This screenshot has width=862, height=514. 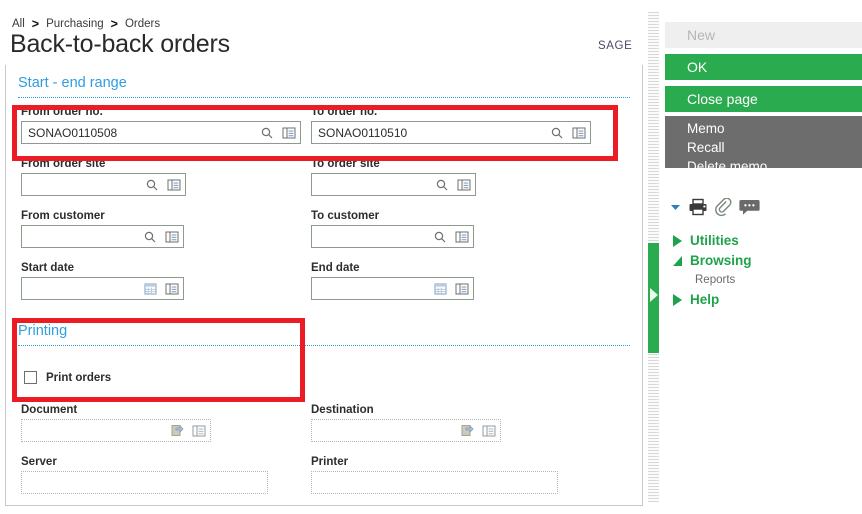 I want to click on input-end-date, so click(x=392, y=288).